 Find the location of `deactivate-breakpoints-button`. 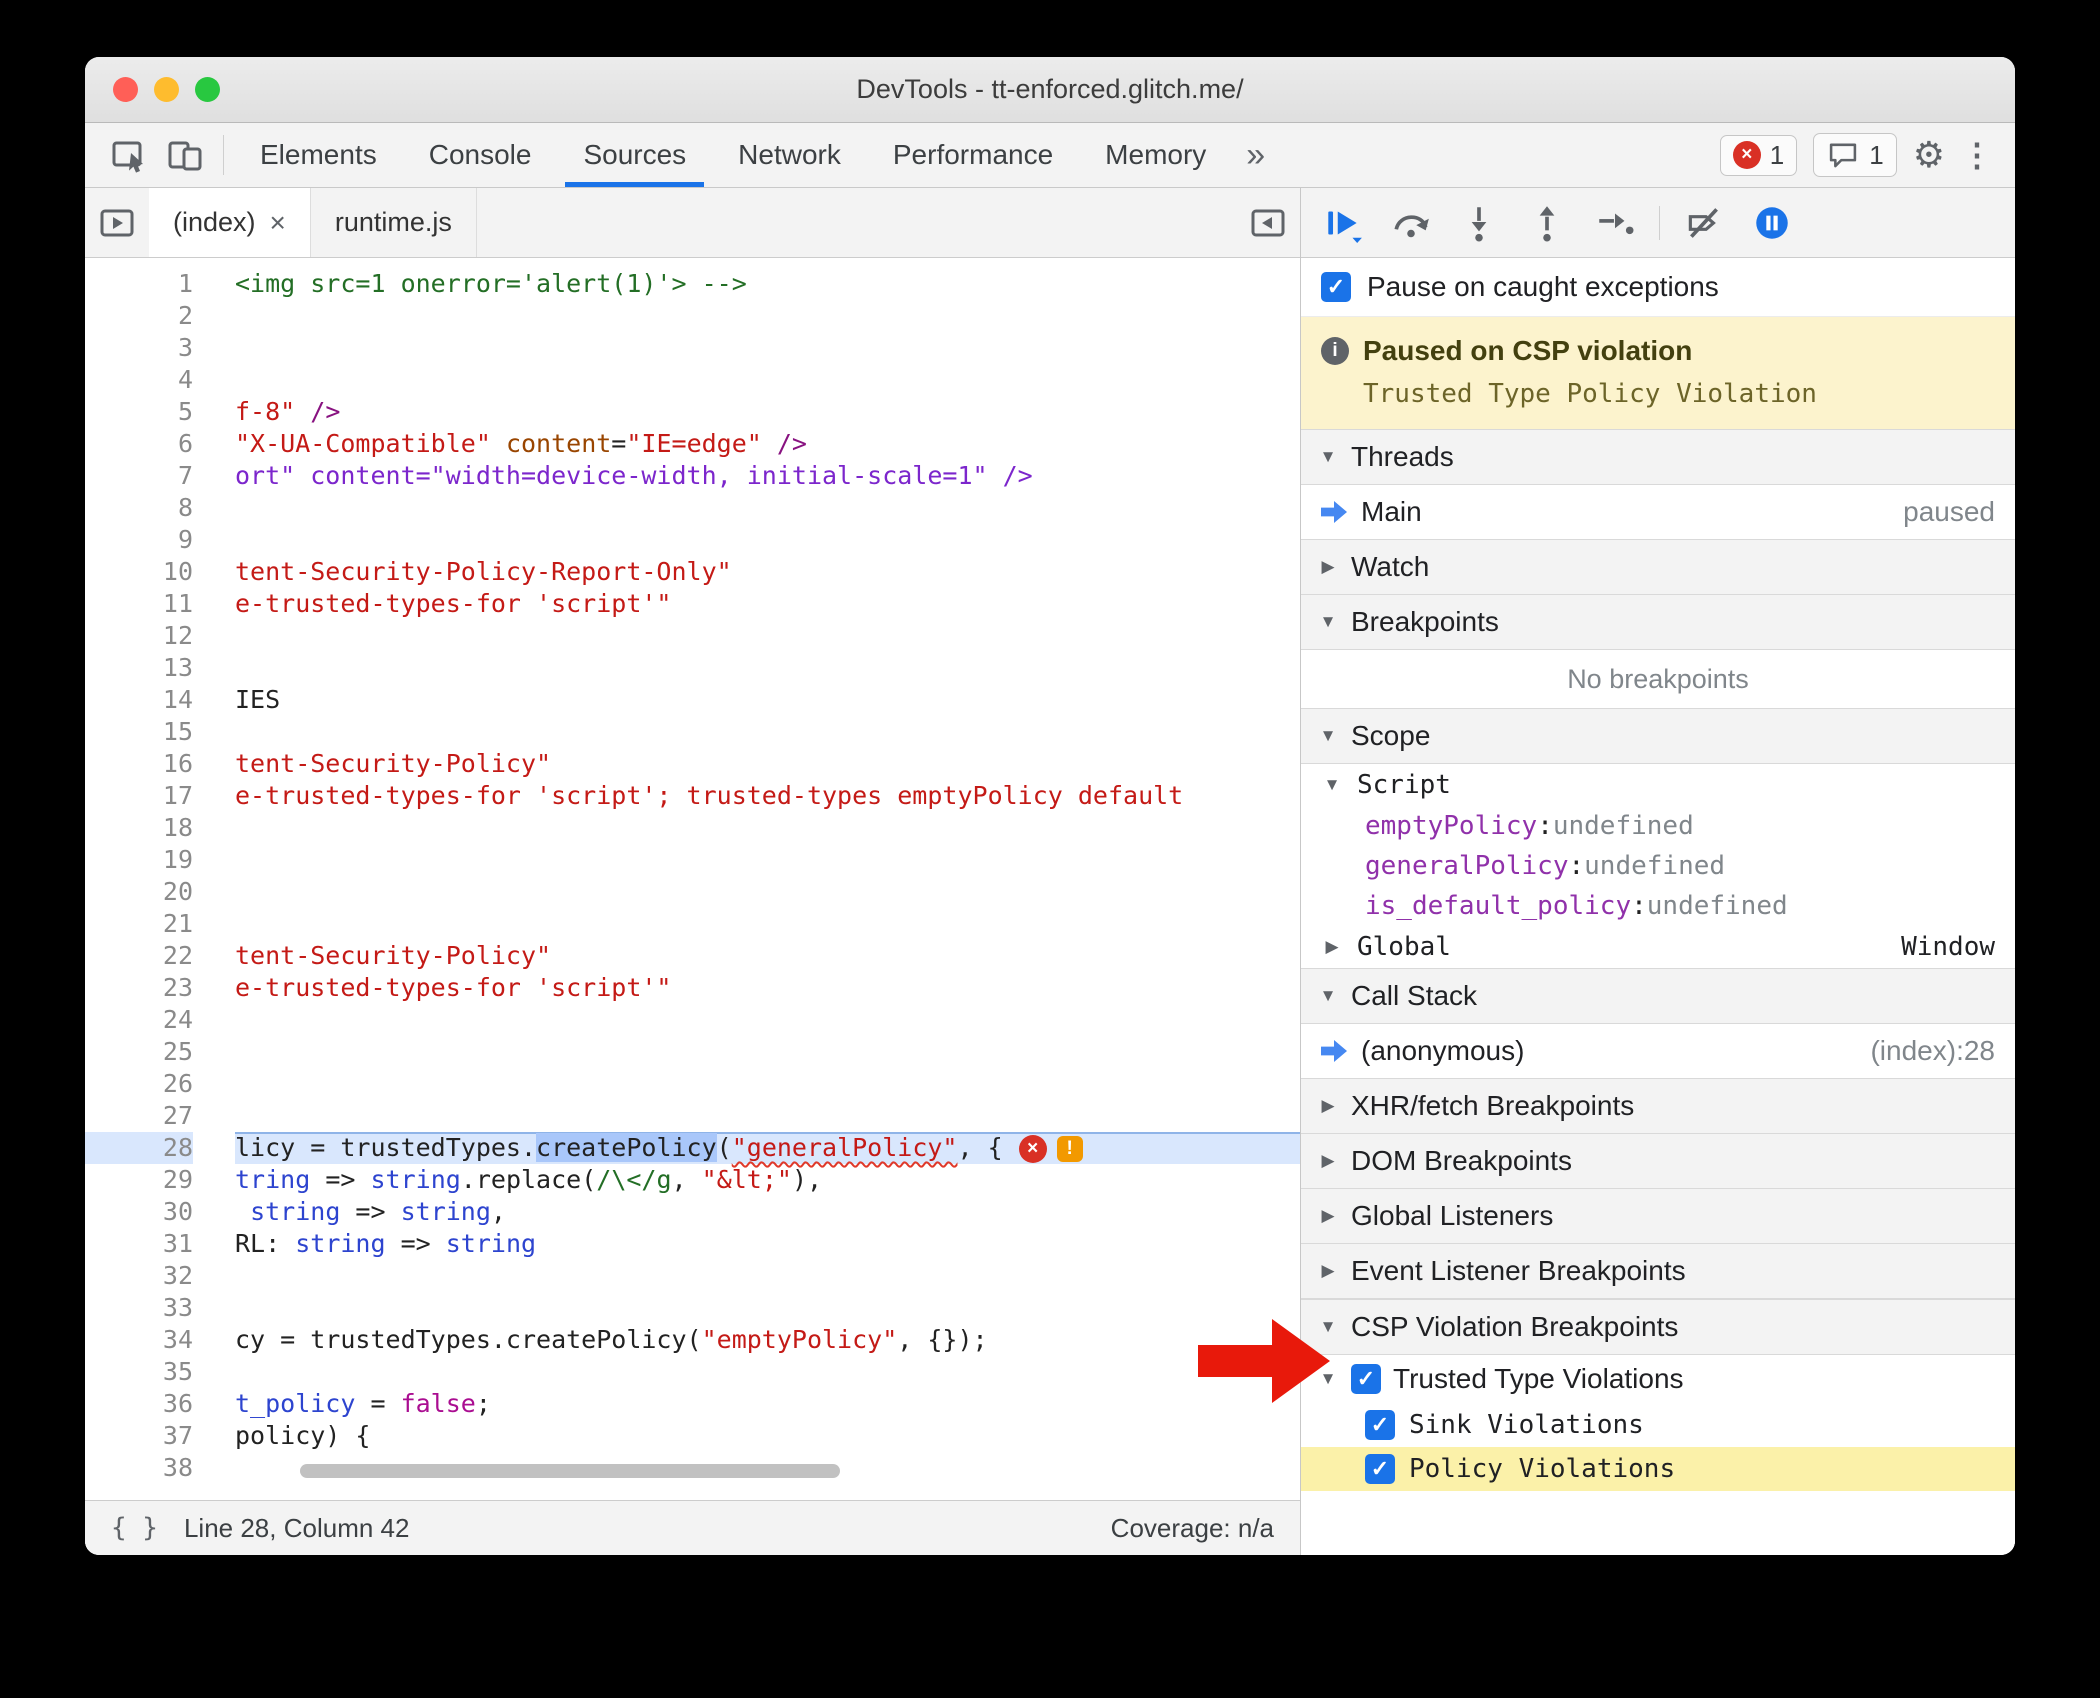

deactivate-breakpoints-button is located at coordinates (1704, 223).